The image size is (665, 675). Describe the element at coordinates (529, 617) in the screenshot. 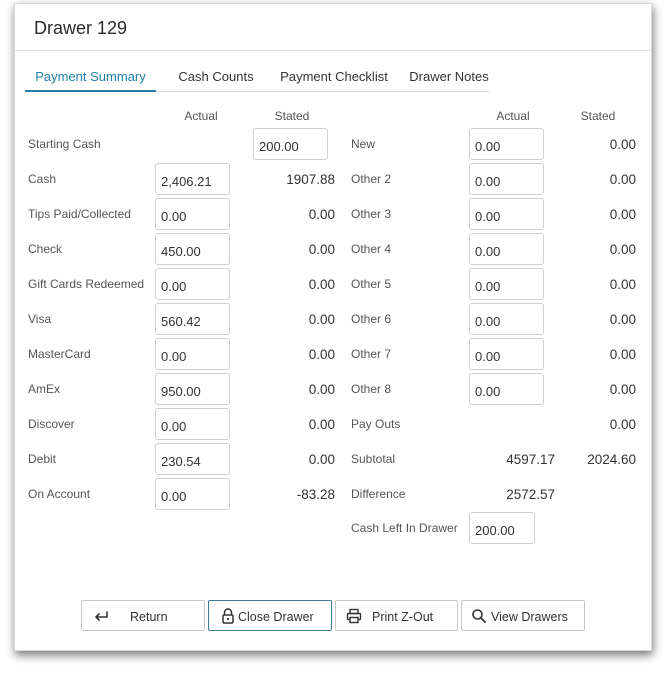

I see `view-drawers-button-label: View Drawers` at that location.